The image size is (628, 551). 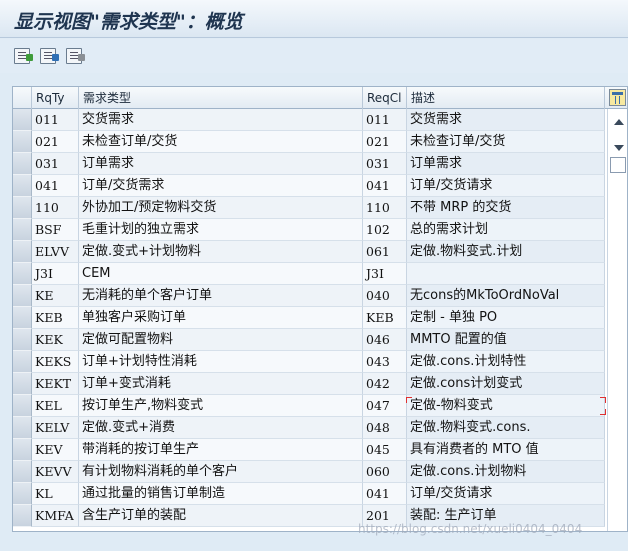 I want to click on rqty-cell: KEB, so click(x=55, y=318).